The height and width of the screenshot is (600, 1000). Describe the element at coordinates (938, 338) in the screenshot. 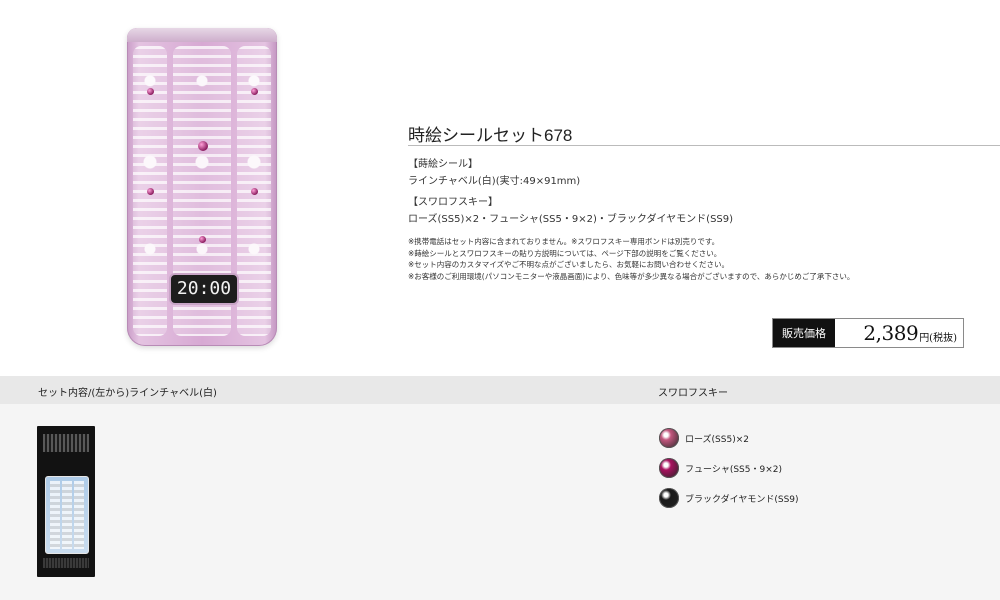

I see `price-unit: 円(税抜)` at that location.